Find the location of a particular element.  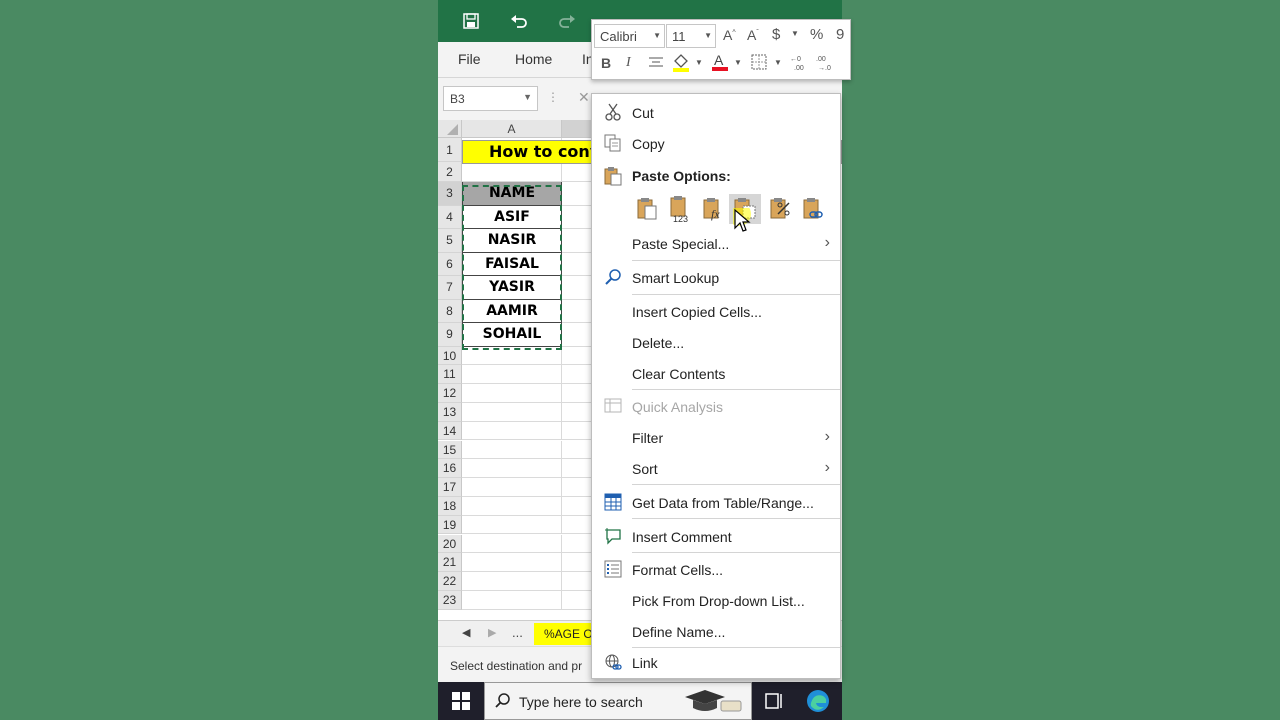

cell-a: SOHAIL is located at coordinates (512, 335).